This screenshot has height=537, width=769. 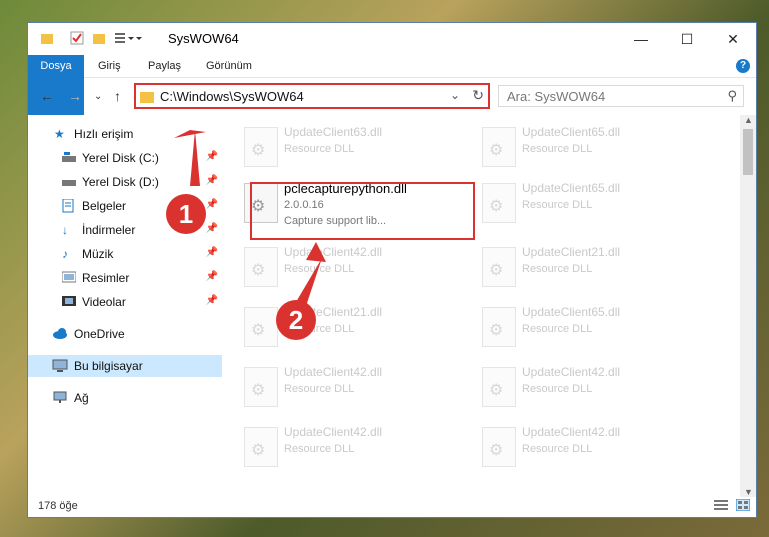 I want to click on step-marker-one: 1, so click(x=186, y=214).